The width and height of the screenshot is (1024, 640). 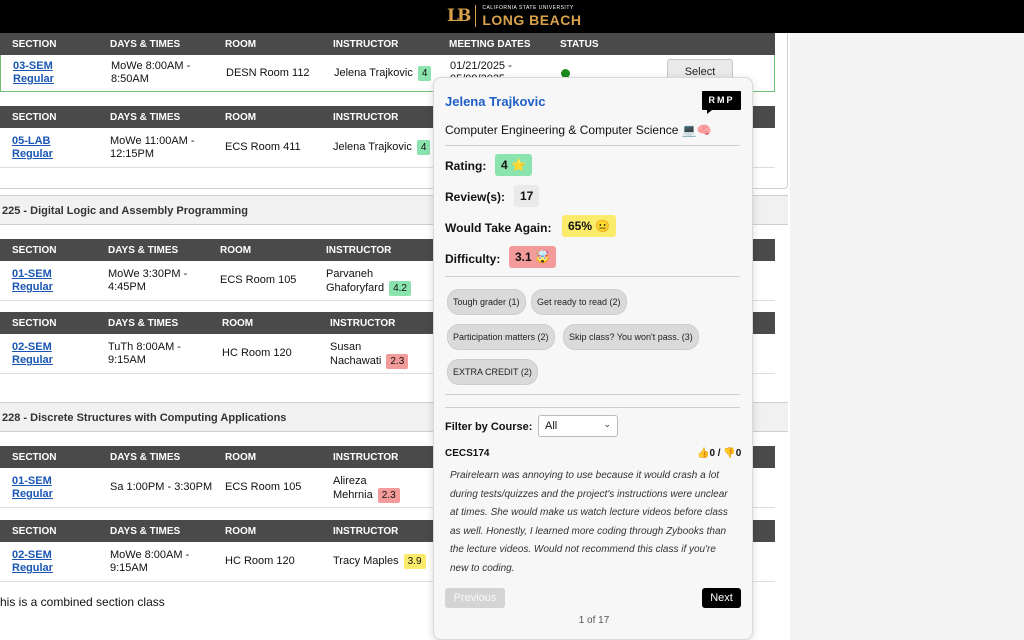 I want to click on rating-badge: 4.2, so click(x=400, y=288).